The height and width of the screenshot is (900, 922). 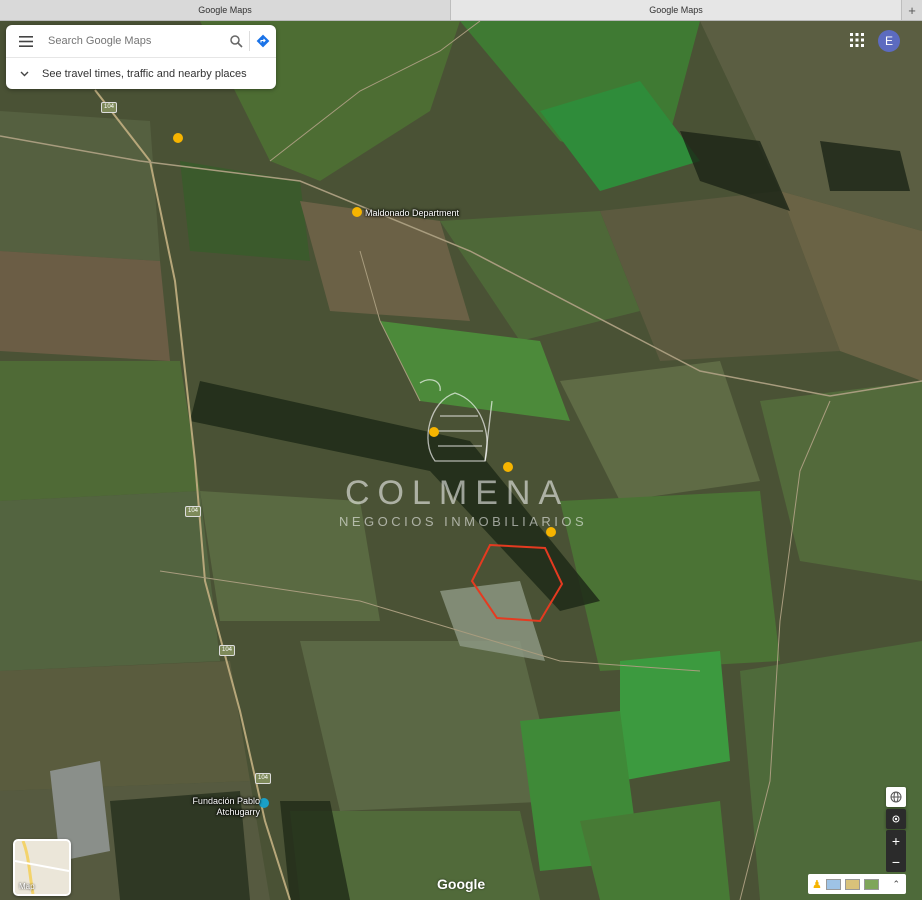 I want to click on chevron-down-icon, so click(x=24, y=74).